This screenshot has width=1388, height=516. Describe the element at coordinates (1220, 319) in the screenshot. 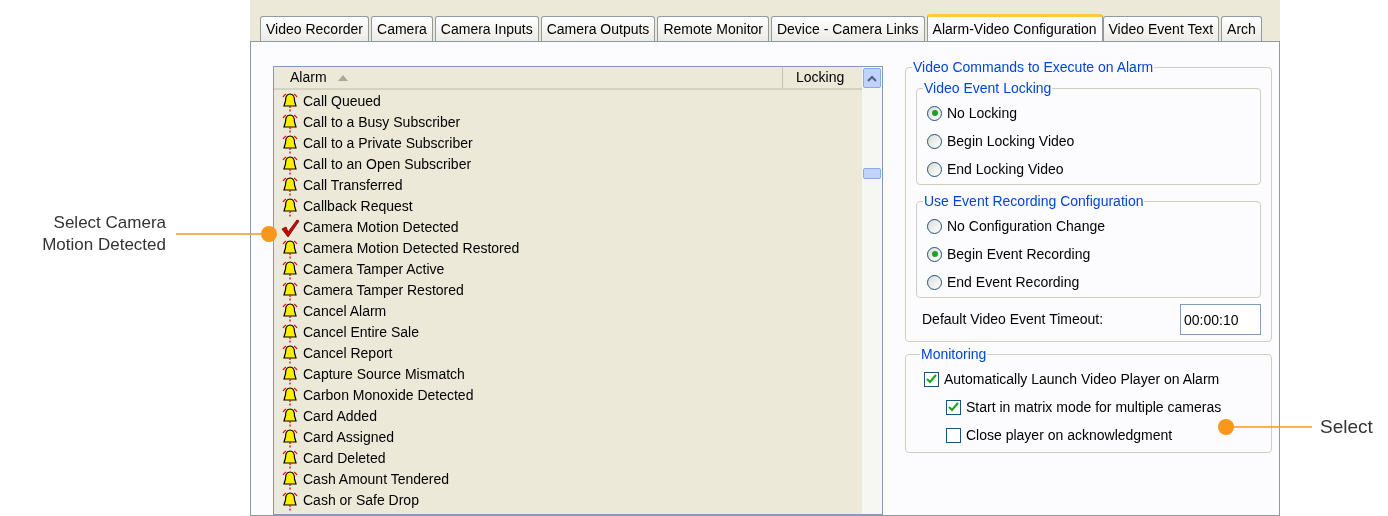

I see `timeout-field: 00:00:10` at that location.